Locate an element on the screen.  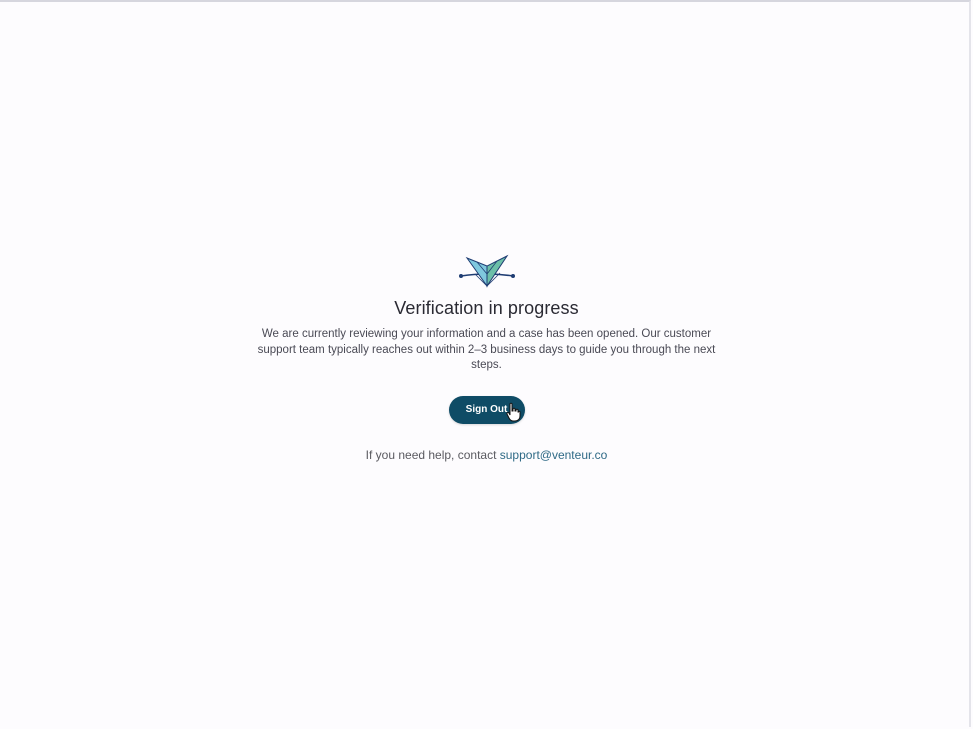
pointer-hand-cursor-icon is located at coordinates (512, 411).